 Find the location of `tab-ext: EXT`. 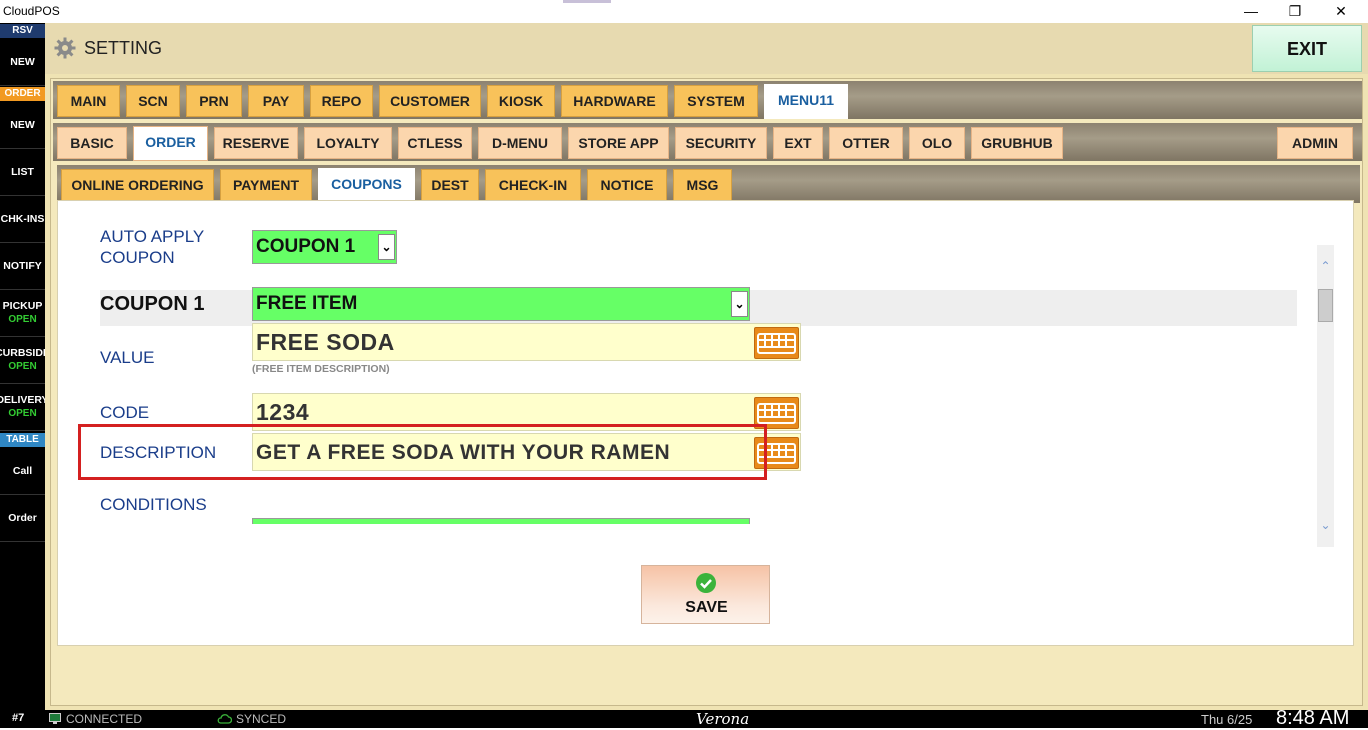

tab-ext: EXT is located at coordinates (798, 143).